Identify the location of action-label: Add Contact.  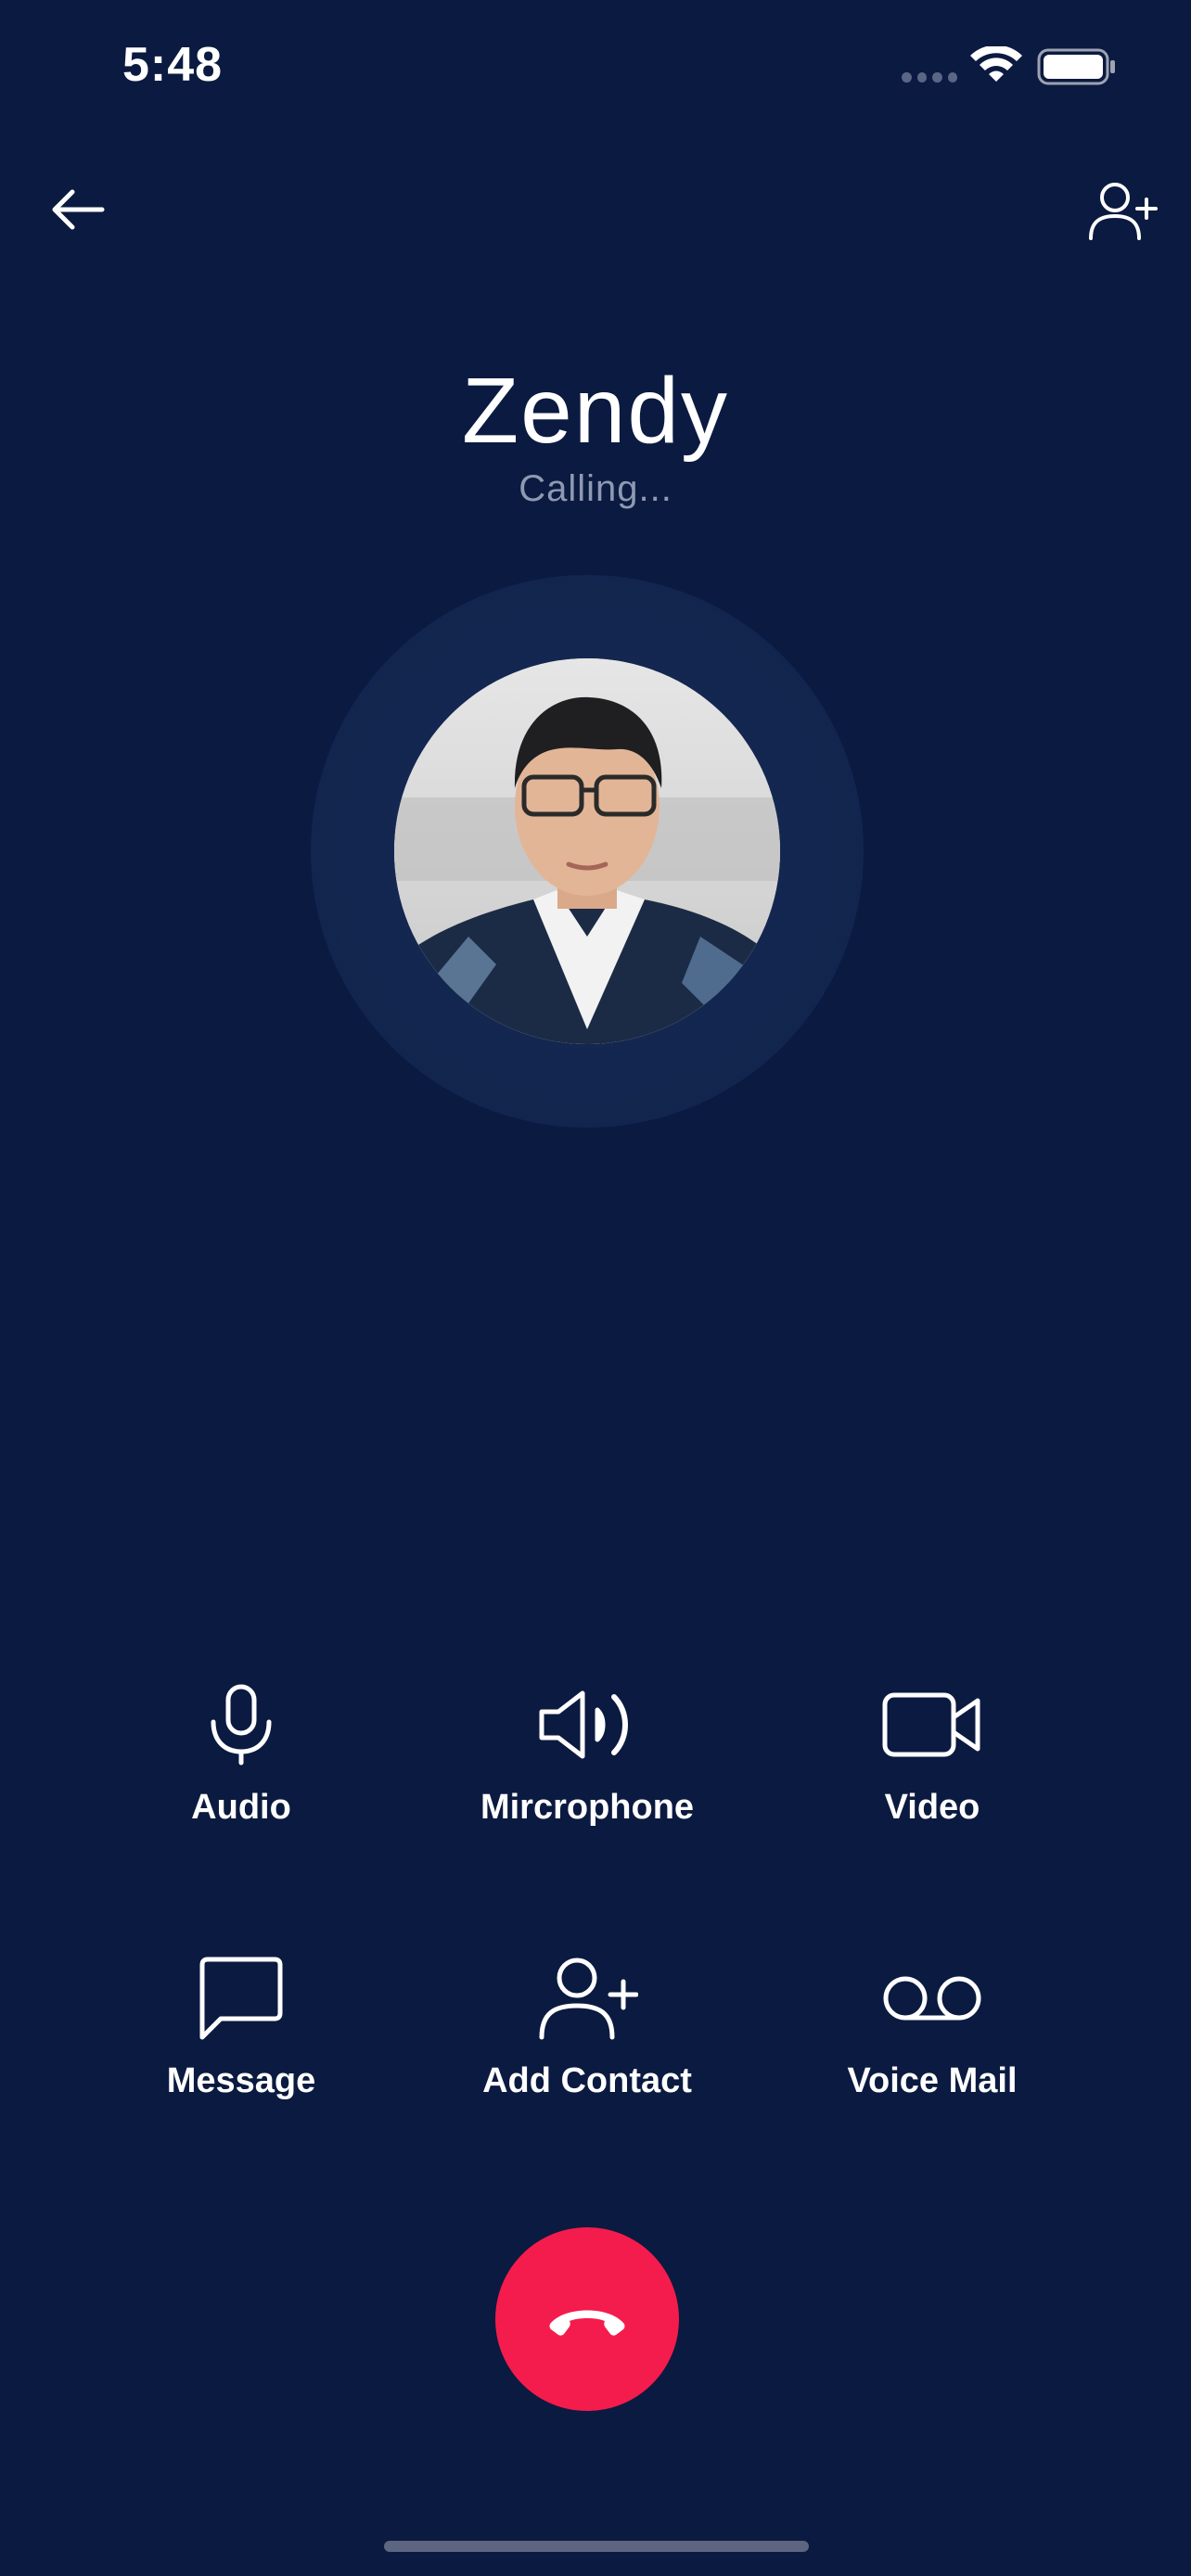
(587, 2080).